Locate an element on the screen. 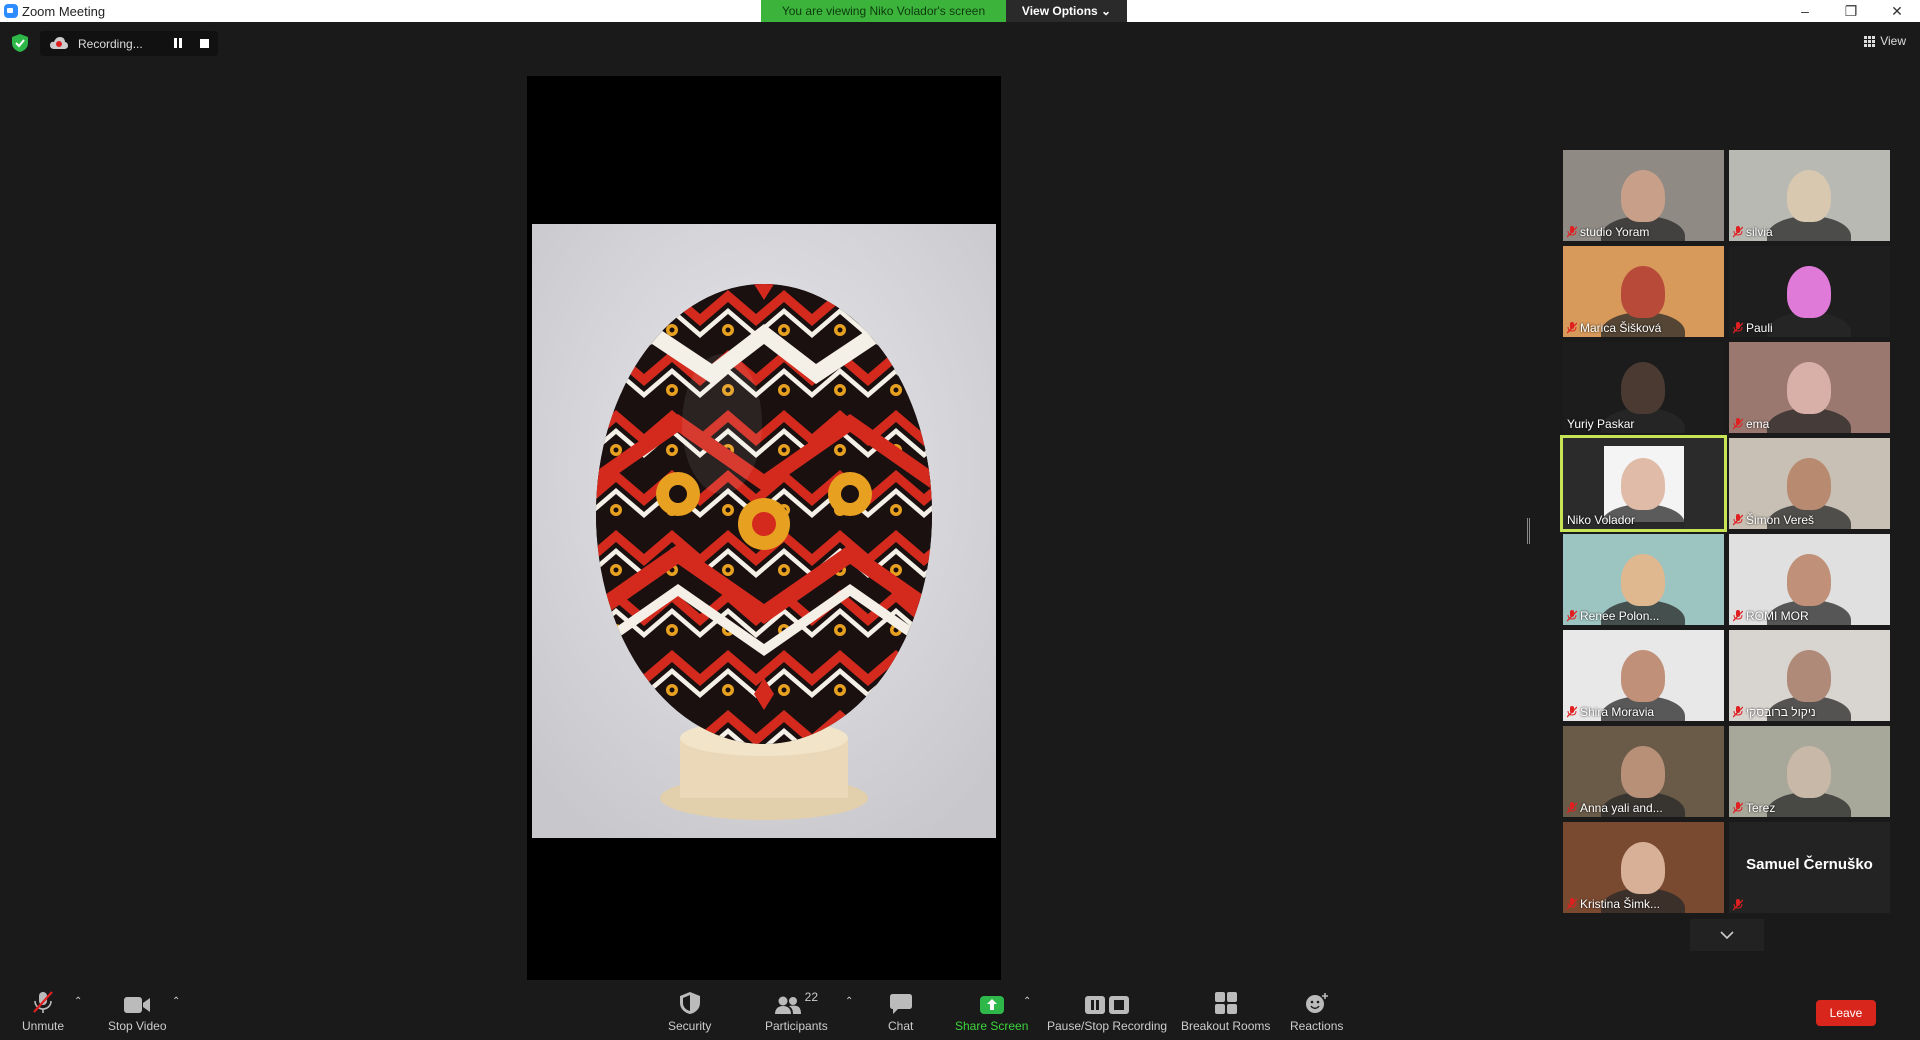 The height and width of the screenshot is (1040, 1920). view-button: View is located at coordinates (1885, 41).